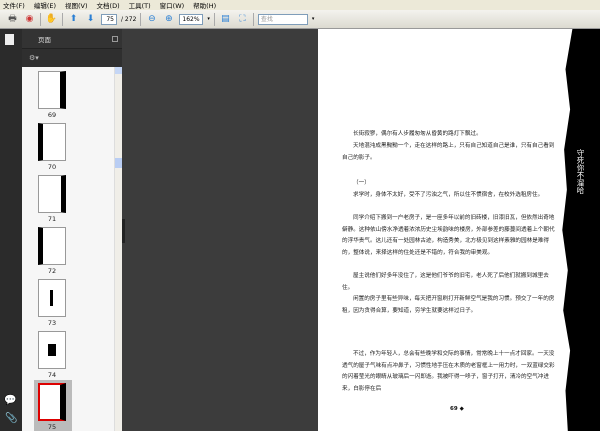 The image size is (600, 431). What do you see at coordinates (151, 19) in the screenshot?
I see `zoom-out-icon: ⊖` at bounding box center [151, 19].